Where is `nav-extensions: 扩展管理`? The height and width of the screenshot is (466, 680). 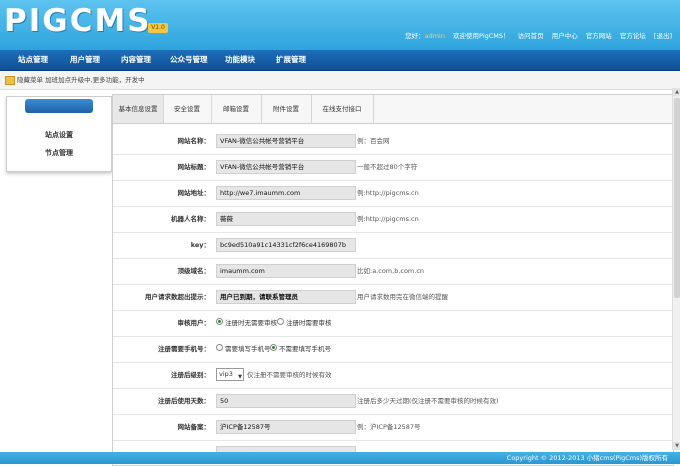 nav-extensions: 扩展管理 is located at coordinates (291, 60).